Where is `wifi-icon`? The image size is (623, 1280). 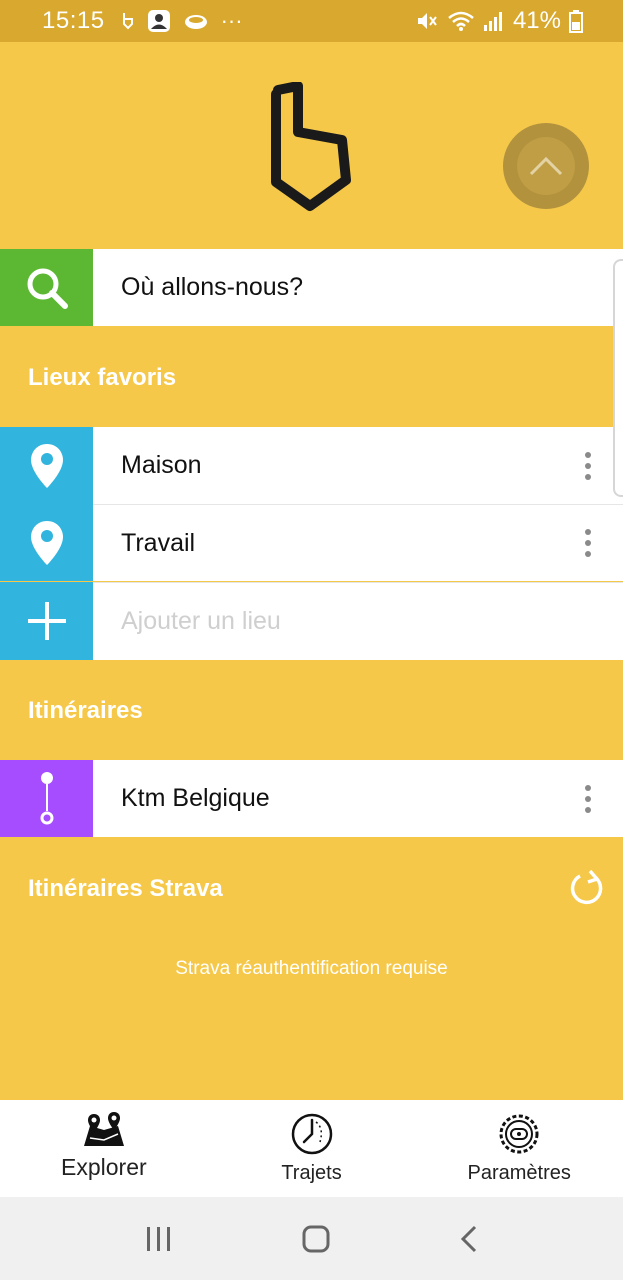
wifi-icon is located at coordinates (461, 21).